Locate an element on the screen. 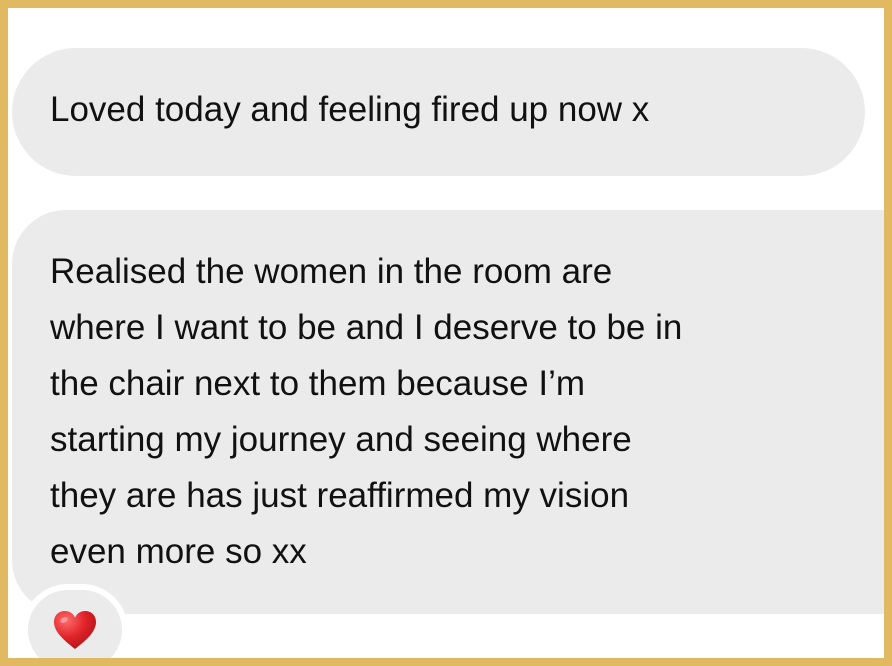  message-text: Loved today and feeling fired up now x is located at coordinates (350, 109).